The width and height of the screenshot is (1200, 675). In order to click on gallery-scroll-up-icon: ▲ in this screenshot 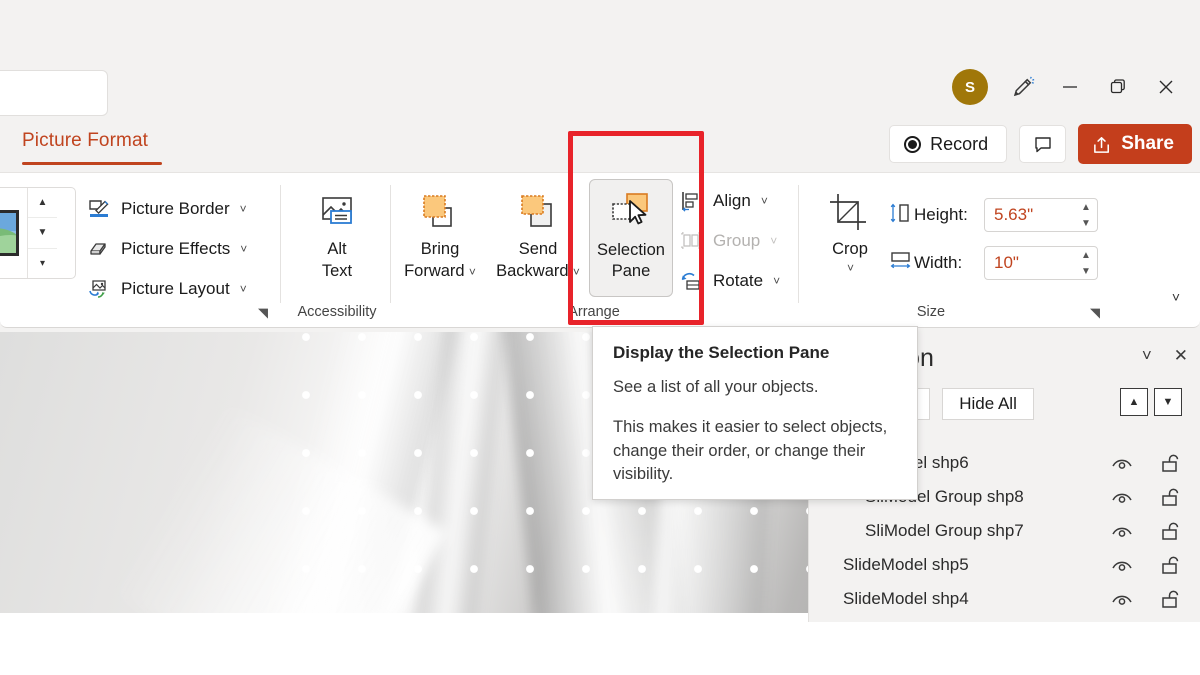, I will do `click(42, 203)`.